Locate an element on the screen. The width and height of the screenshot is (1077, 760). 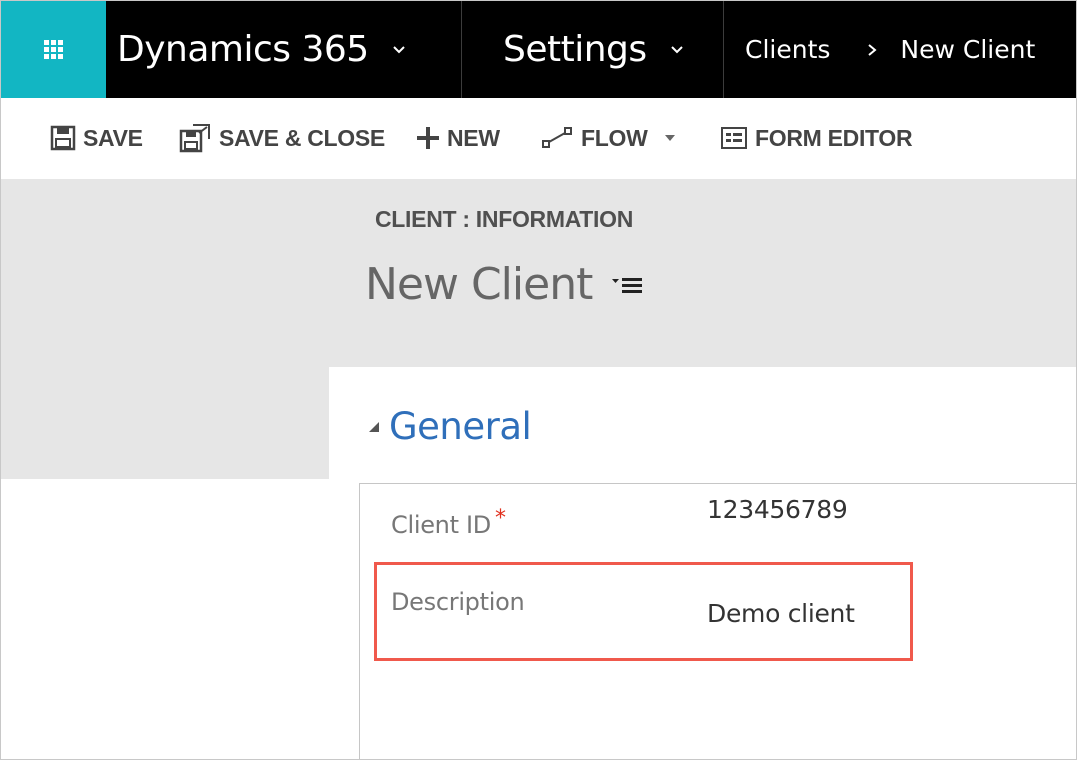
save-close-label: SAVE & CLOSE is located at coordinates (302, 137).